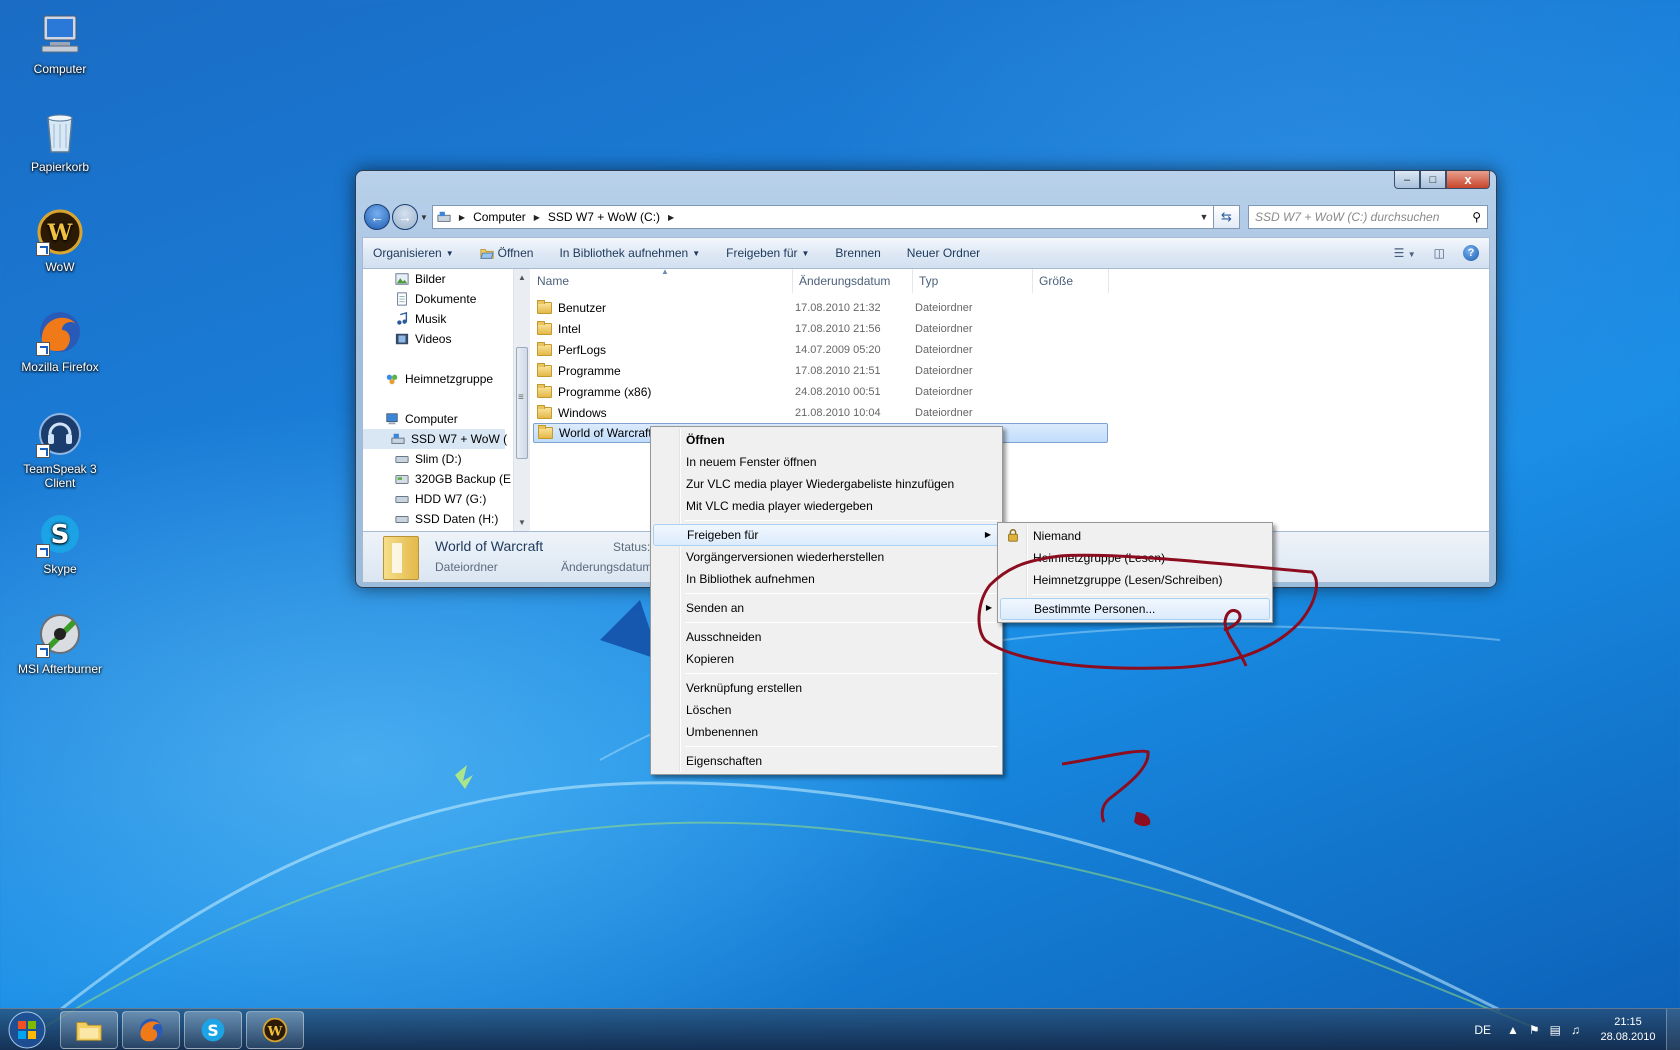  Describe the element at coordinates (1439, 253) in the screenshot. I see `preview-pane-button: ◫` at that location.